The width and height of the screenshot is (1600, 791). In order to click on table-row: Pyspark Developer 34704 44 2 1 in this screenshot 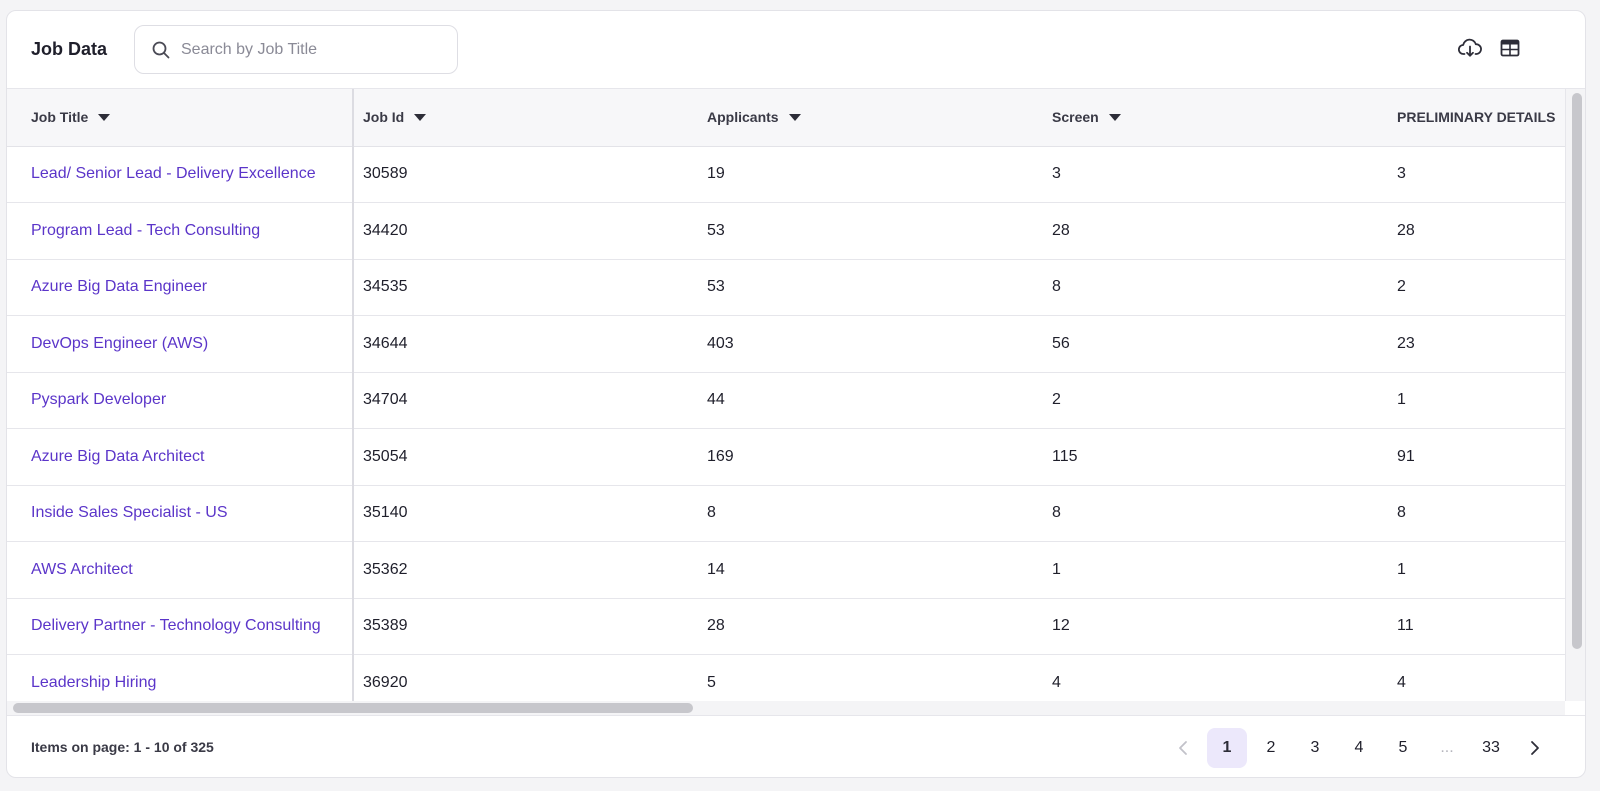, I will do `click(786, 400)`.